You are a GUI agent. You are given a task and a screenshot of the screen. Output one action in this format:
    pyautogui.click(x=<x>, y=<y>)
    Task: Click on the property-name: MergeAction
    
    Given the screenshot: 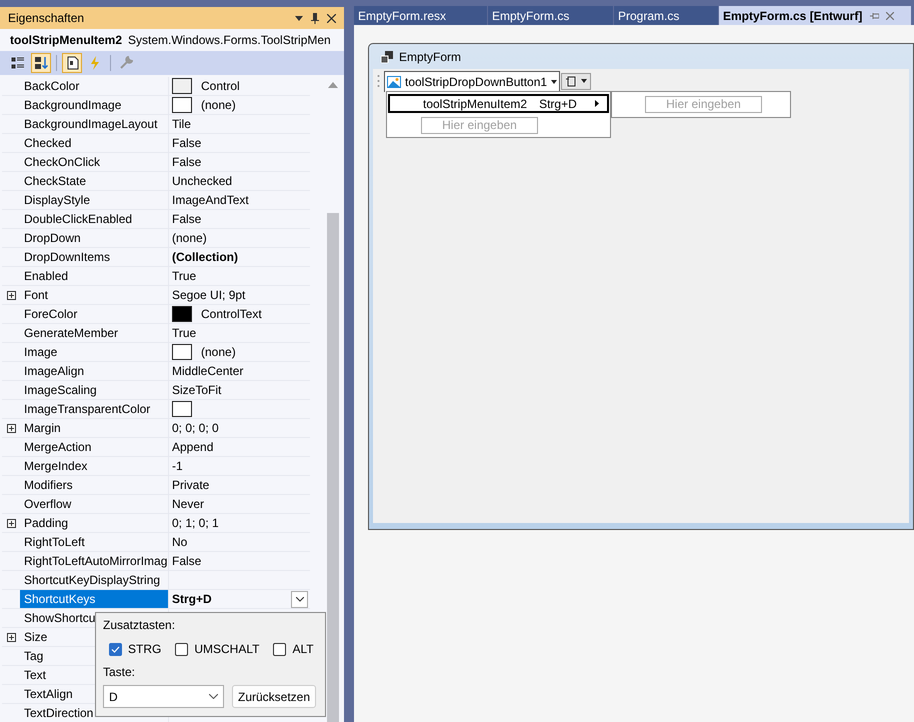 What is the action you would take?
    pyautogui.click(x=94, y=447)
    